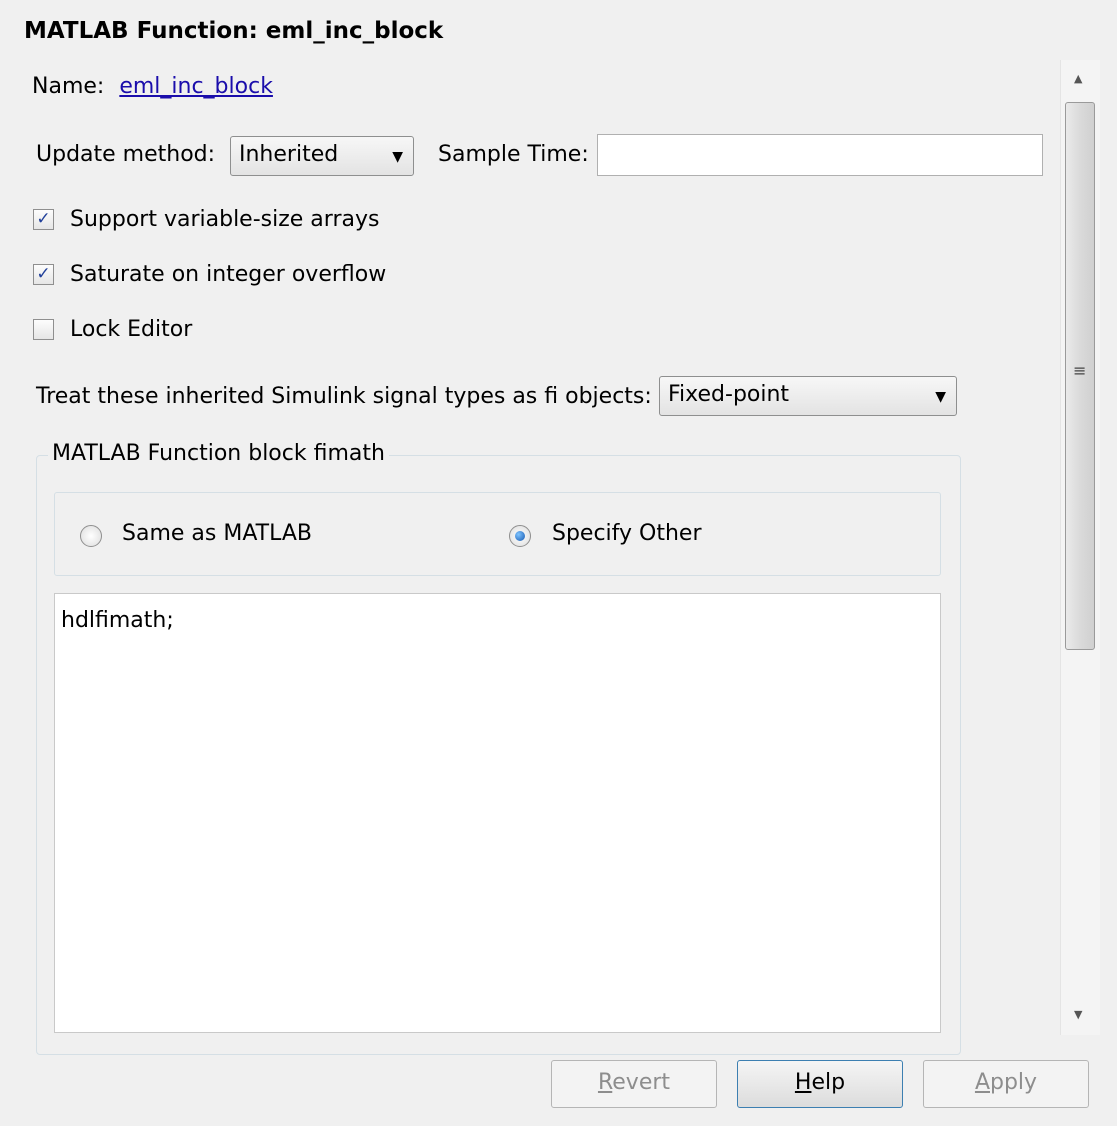 The image size is (1117, 1126). Describe the element at coordinates (641, 1082) in the screenshot. I see `revert-label: evert` at that location.